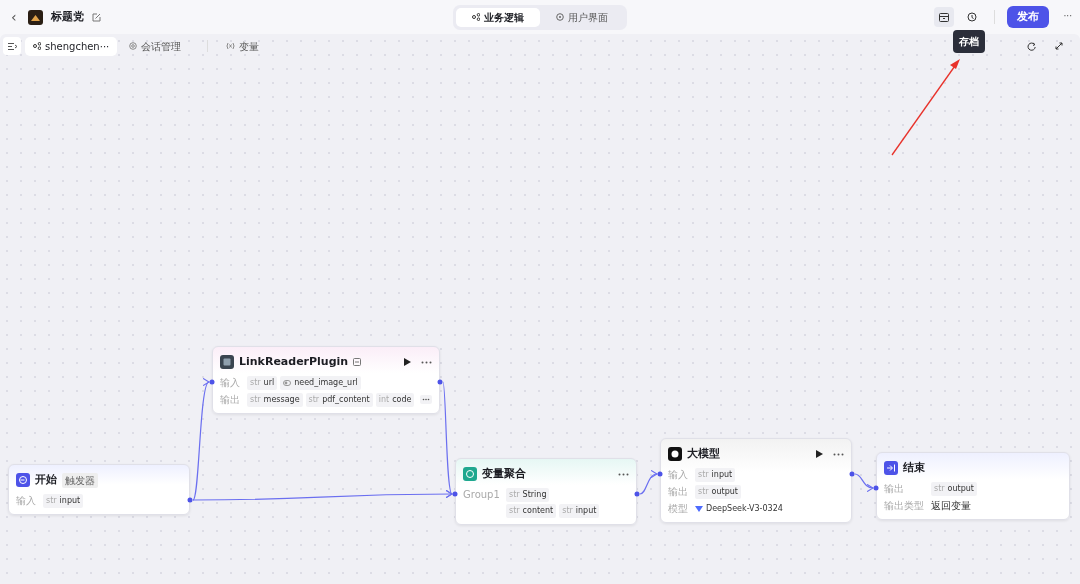 This screenshot has height=584, width=1080. Describe the element at coordinates (951, 506) in the screenshot. I see `value-text: 返回变量` at that location.